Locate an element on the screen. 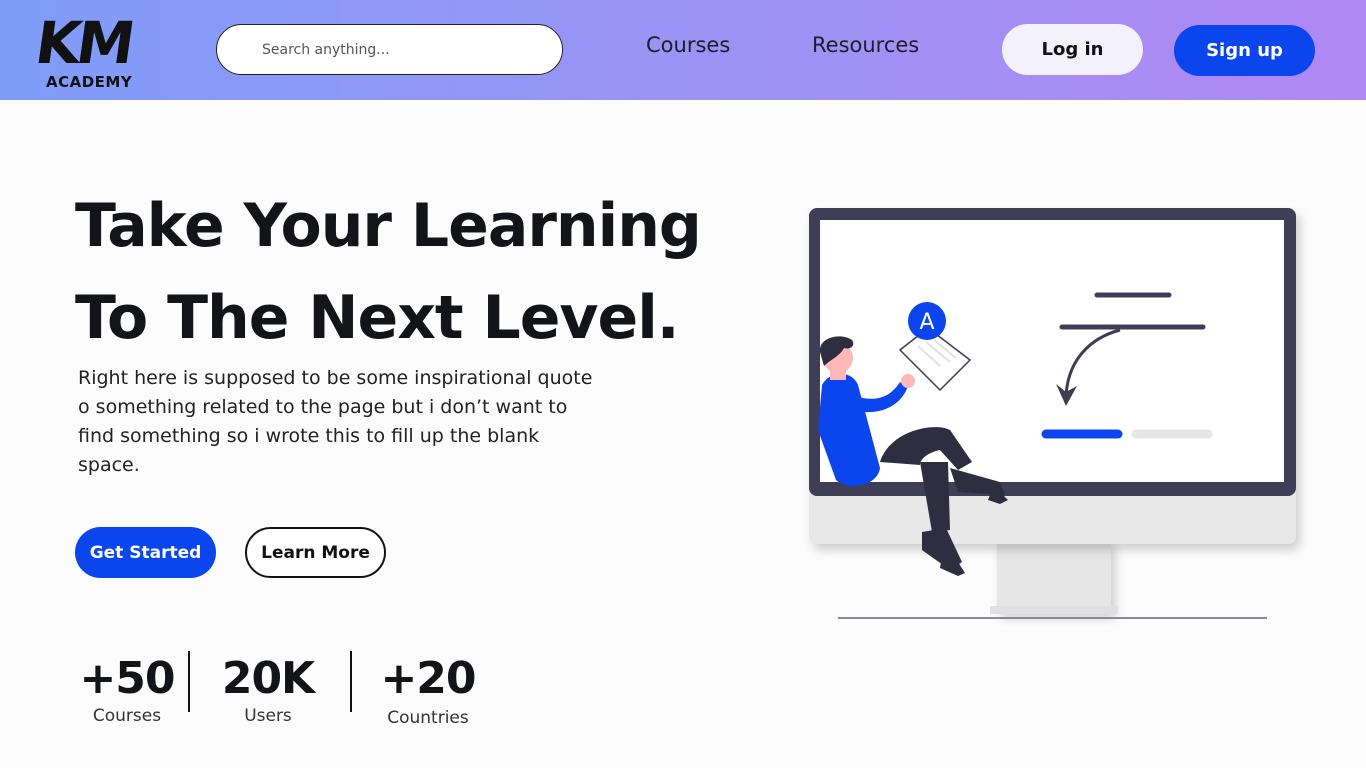  km-academy-logo: KM ACADEMY is located at coordinates (88, 50).